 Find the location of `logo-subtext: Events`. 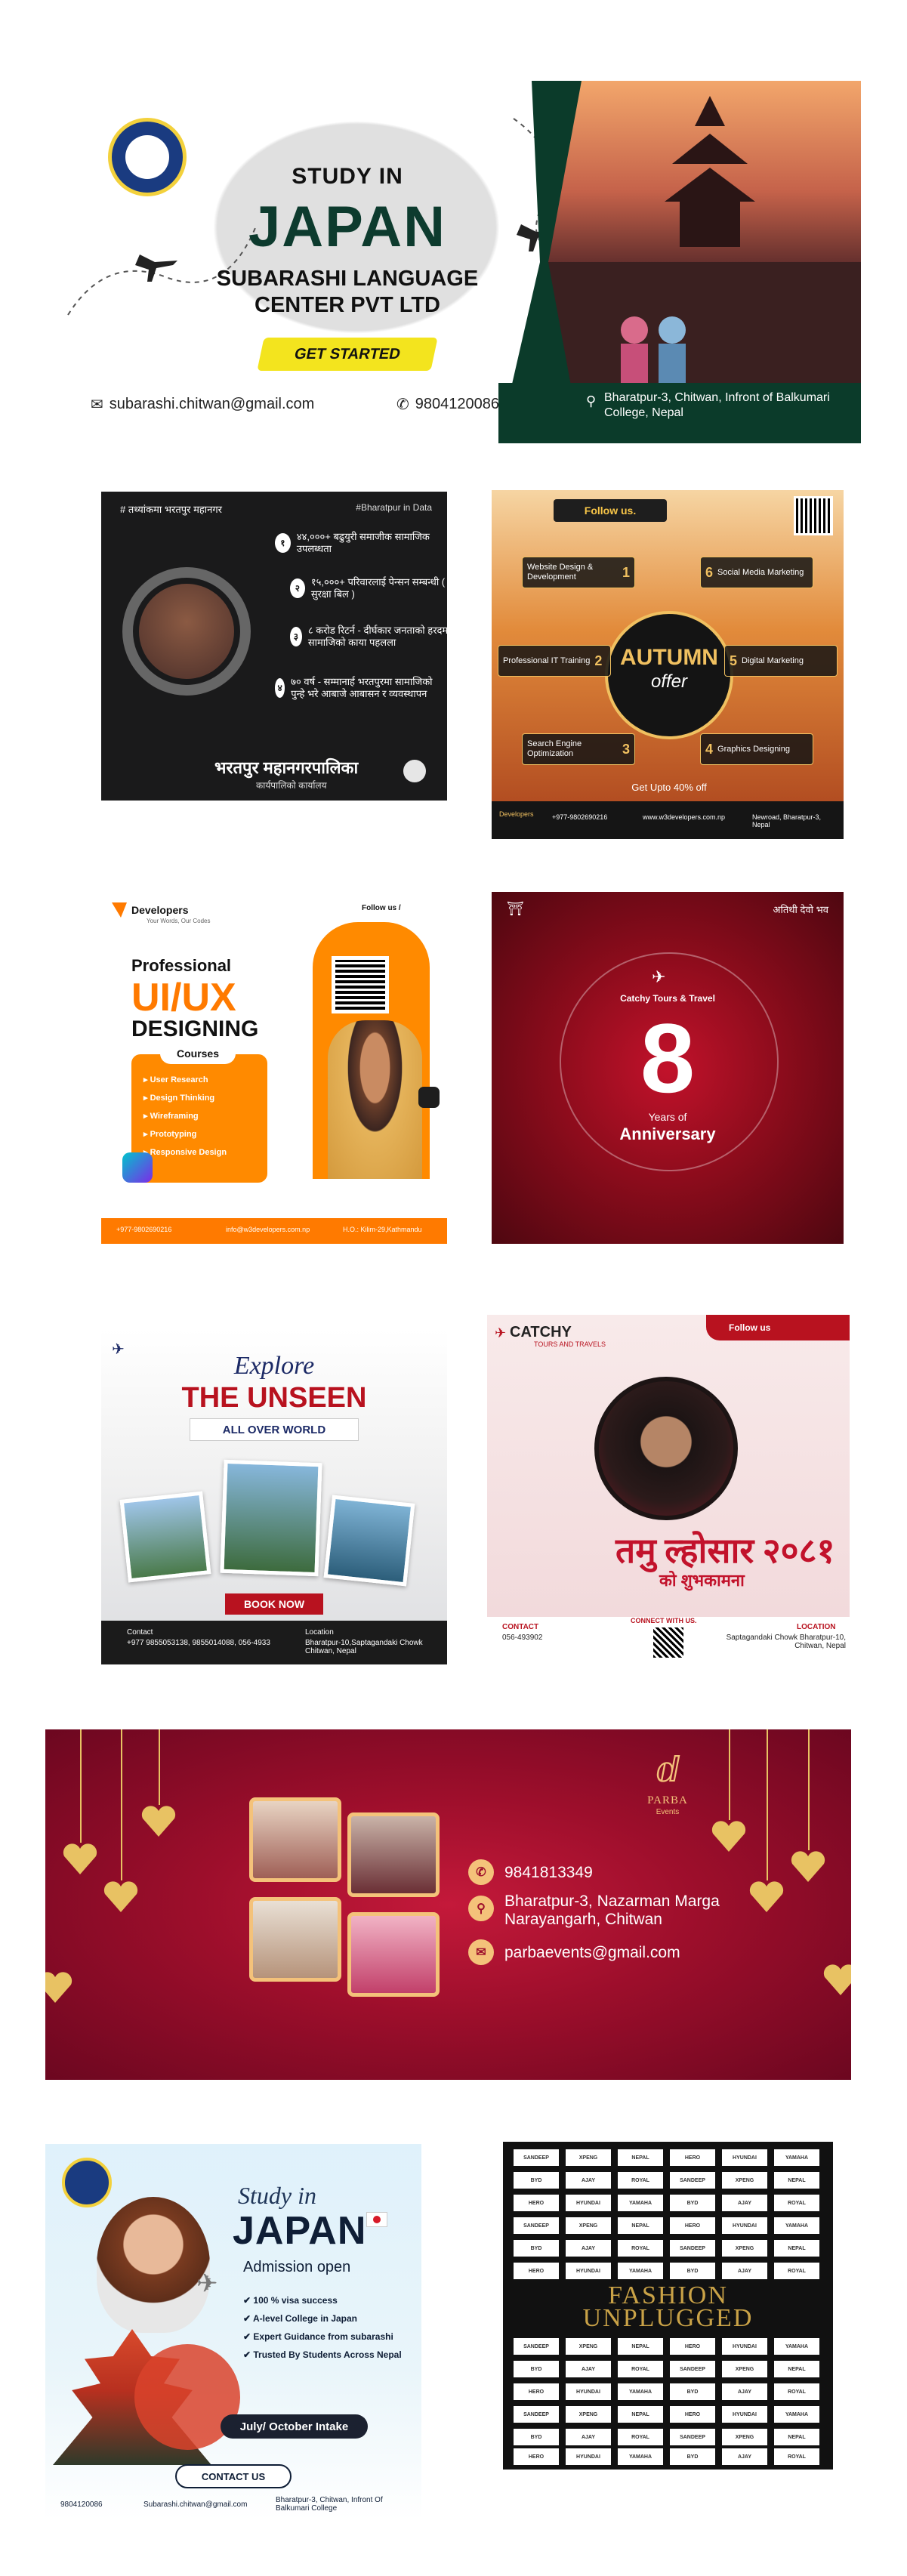

logo-subtext: Events is located at coordinates (668, 1812).